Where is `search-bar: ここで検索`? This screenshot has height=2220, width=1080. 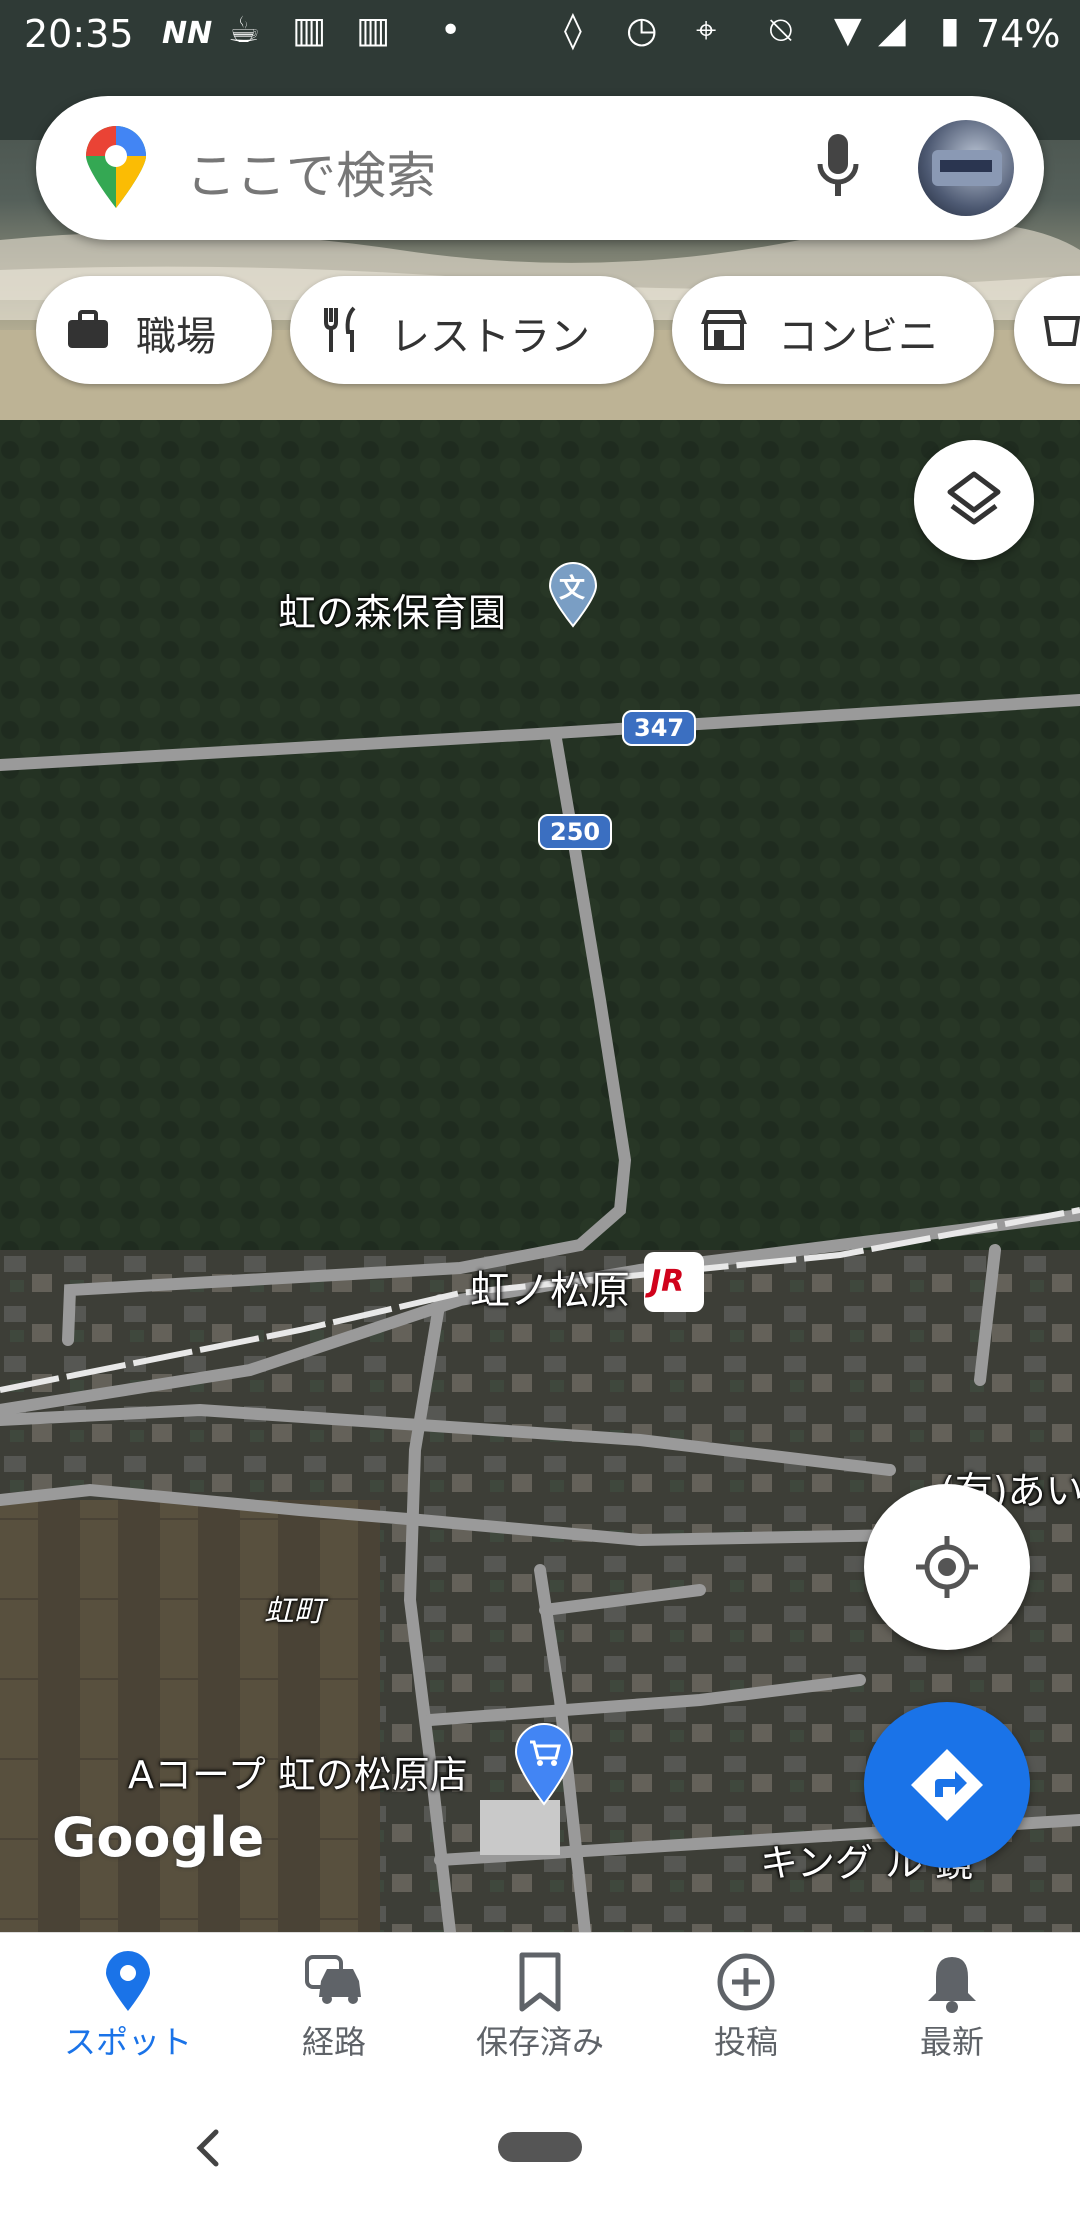
search-bar: ここで検索 is located at coordinates (540, 168).